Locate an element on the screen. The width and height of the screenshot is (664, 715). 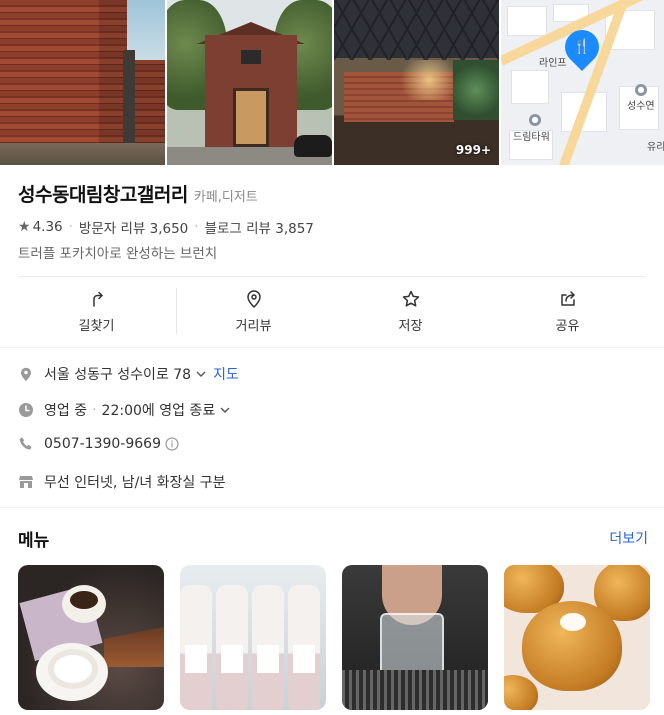
map-label: 드림타워 is located at coordinates (531, 137).